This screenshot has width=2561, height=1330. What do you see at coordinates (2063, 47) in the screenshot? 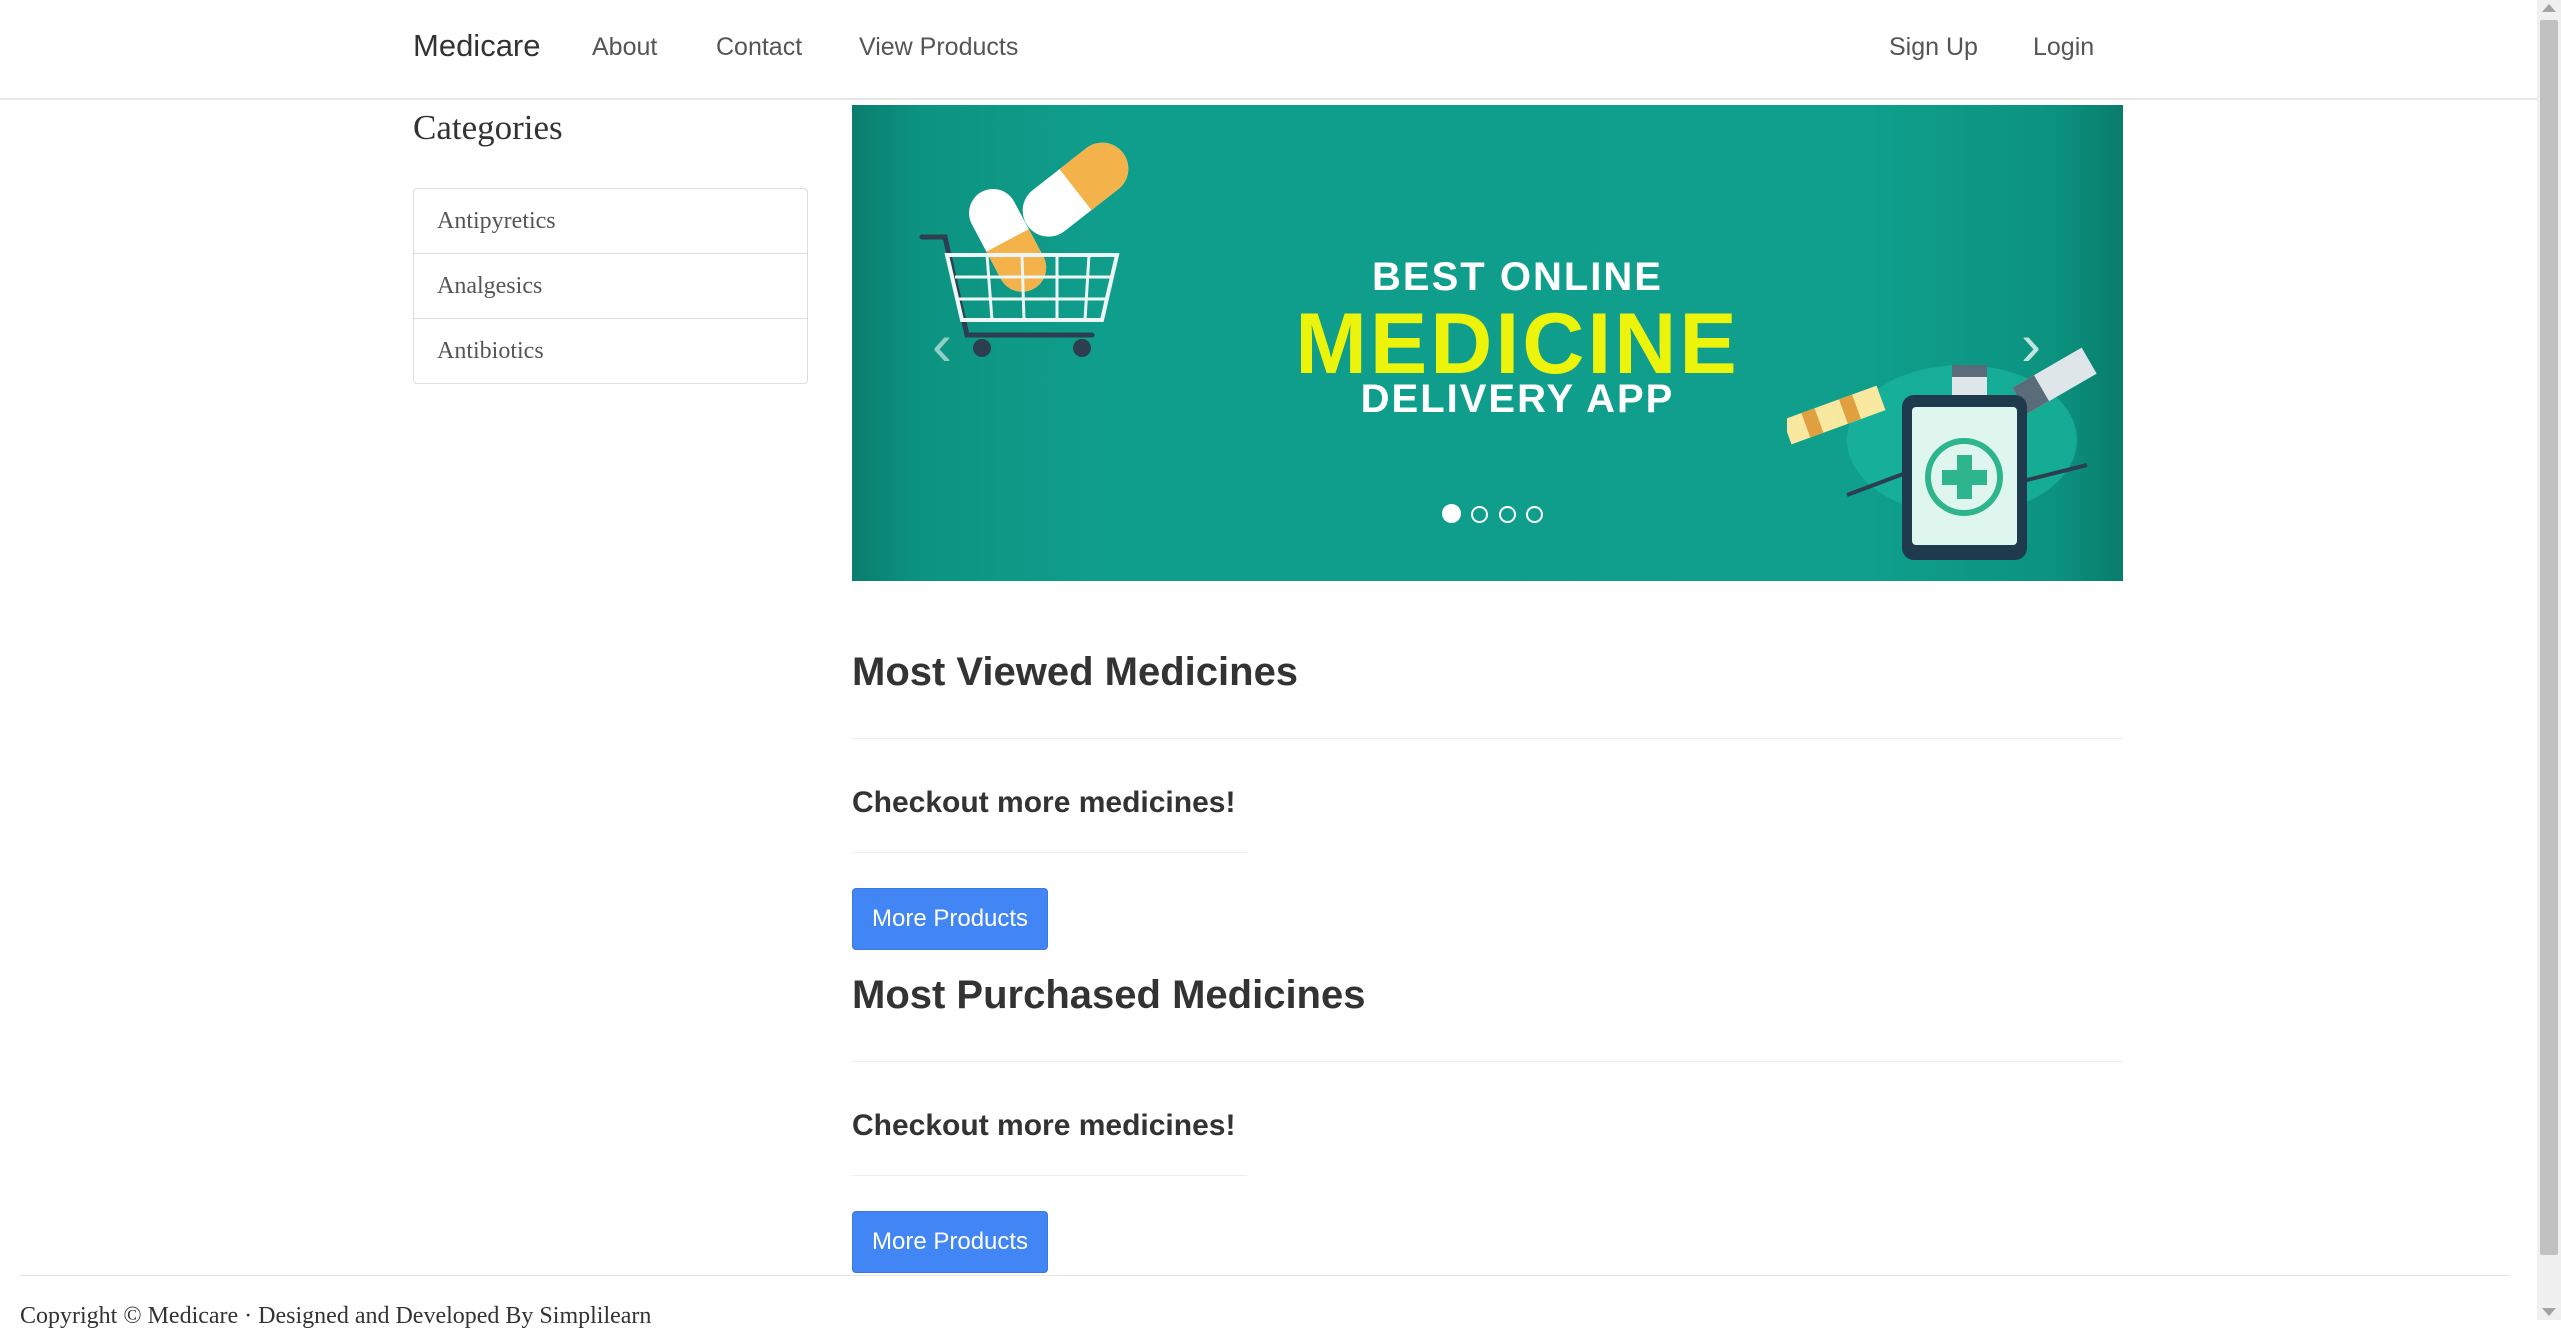
I see `nav-link-login: Login` at bounding box center [2063, 47].